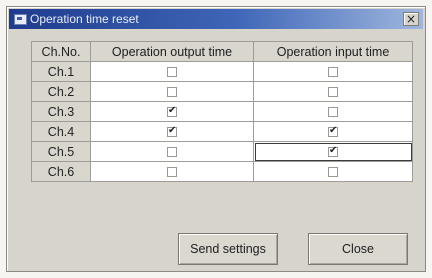 The height and width of the screenshot is (278, 432). What do you see at coordinates (216, 19) in the screenshot?
I see `title-bar: Operation time reset ×` at bounding box center [216, 19].